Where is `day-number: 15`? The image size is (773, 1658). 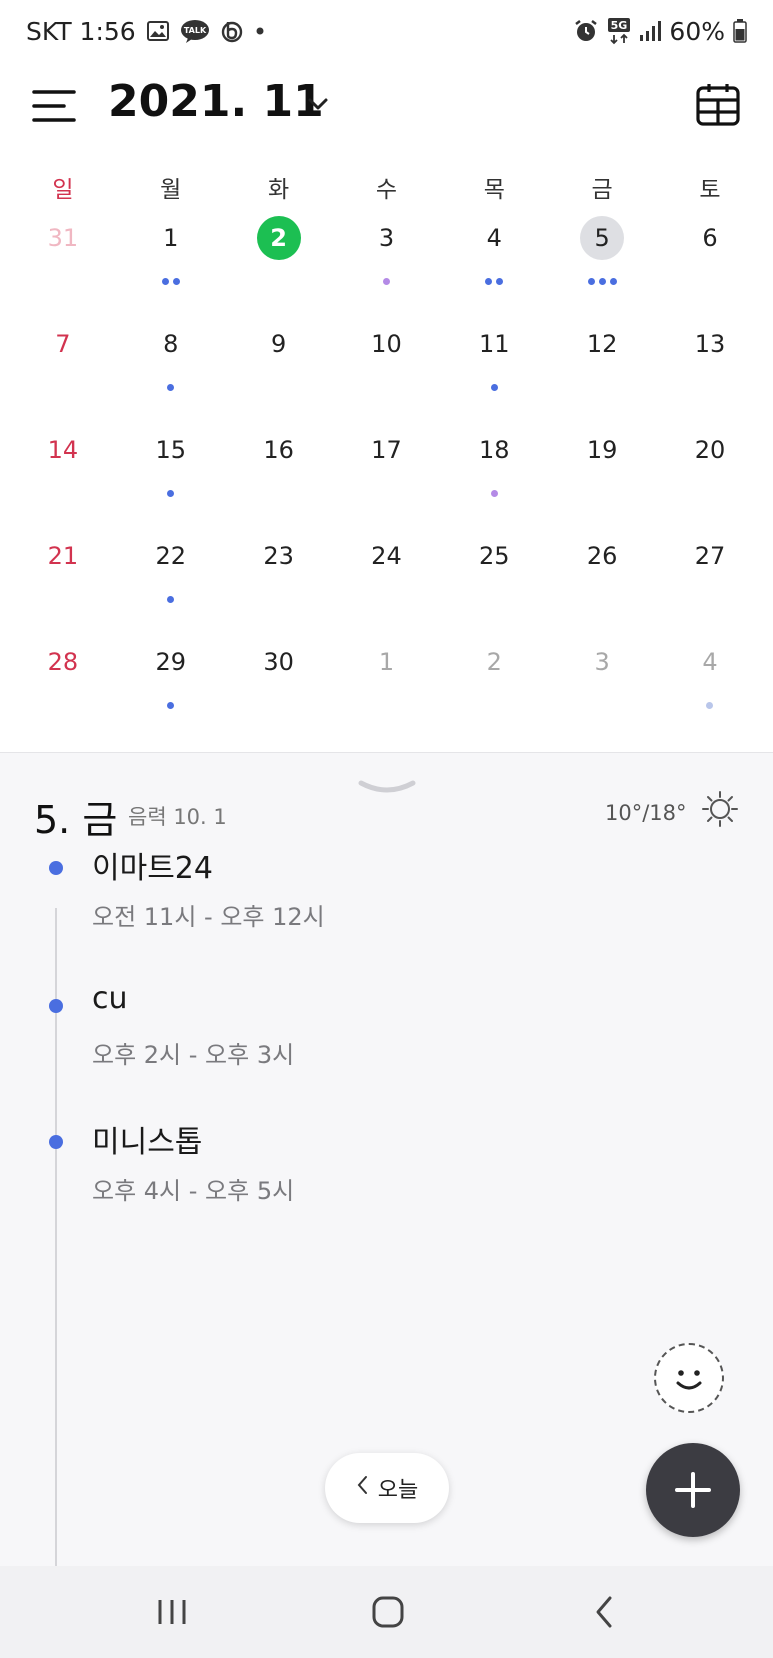
day-number: 15 is located at coordinates (171, 450).